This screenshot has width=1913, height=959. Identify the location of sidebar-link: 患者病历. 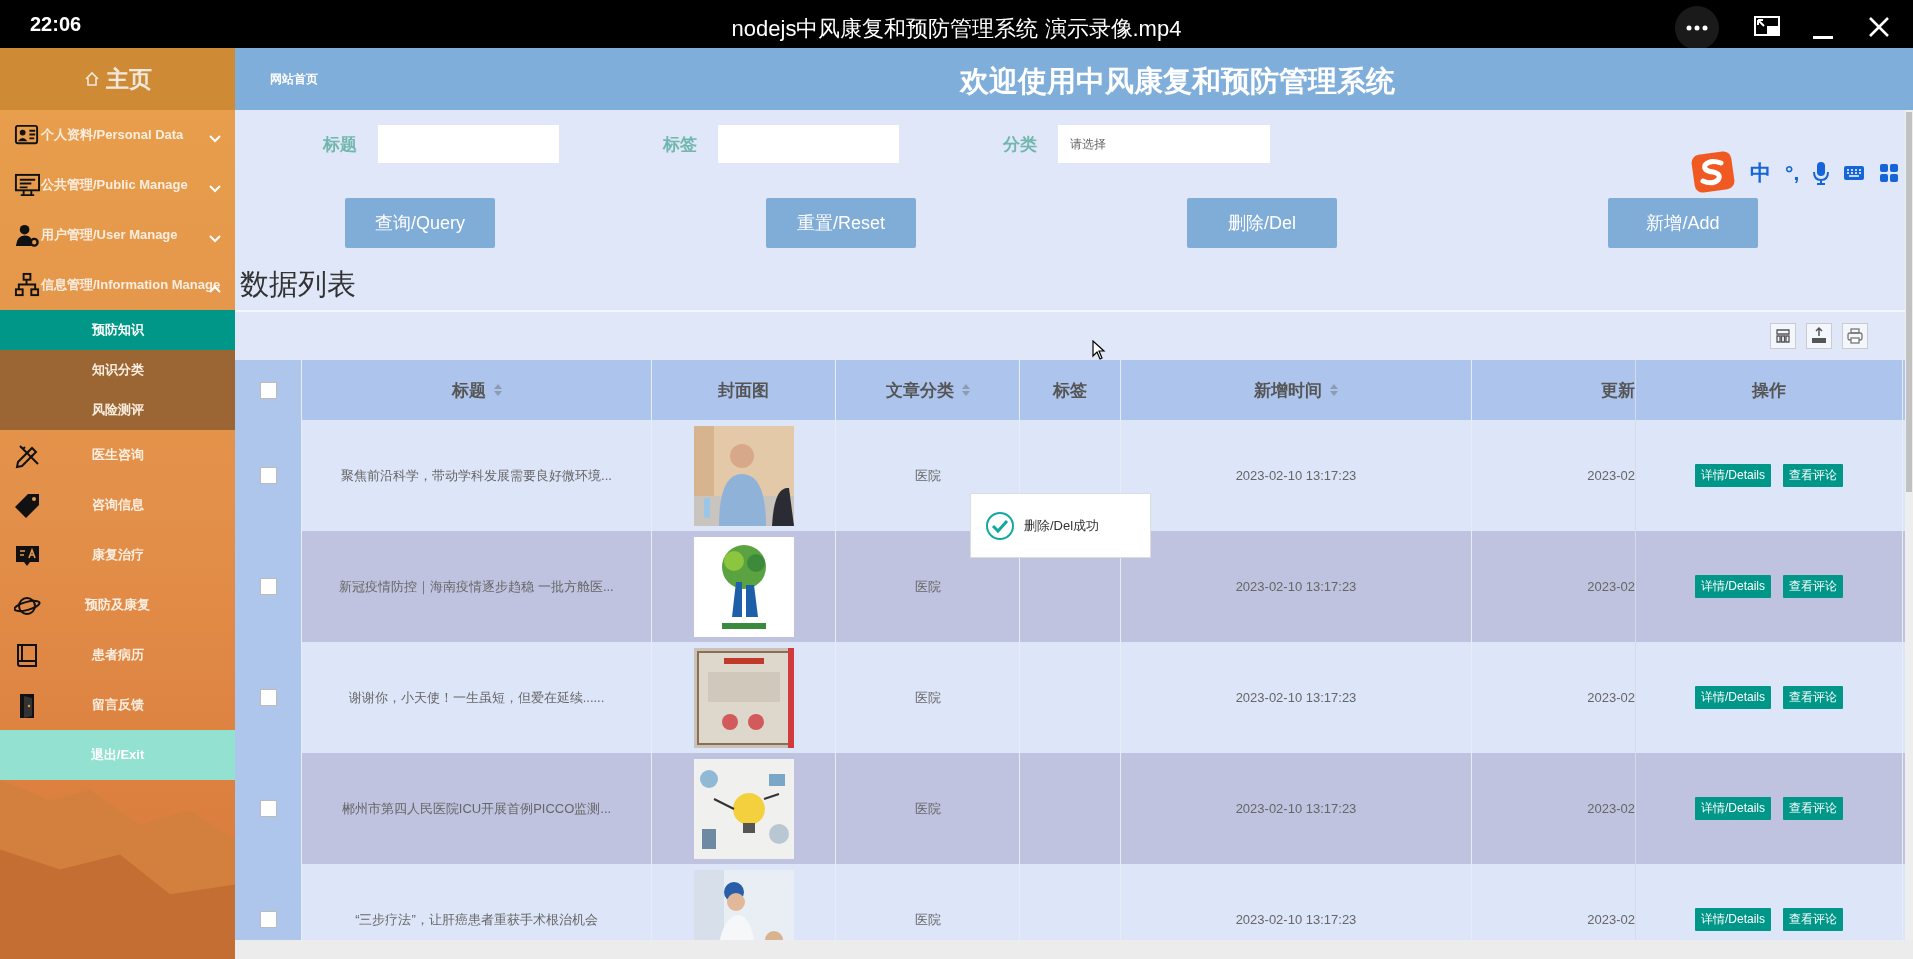
(117, 655).